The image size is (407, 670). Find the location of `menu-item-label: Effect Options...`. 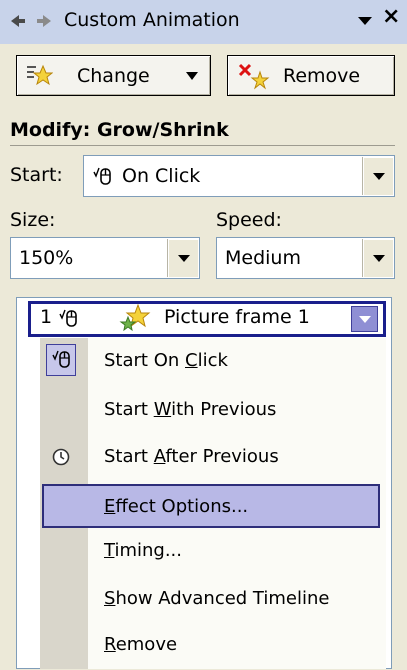

menu-item-label: Effect Options... is located at coordinates (176, 506).